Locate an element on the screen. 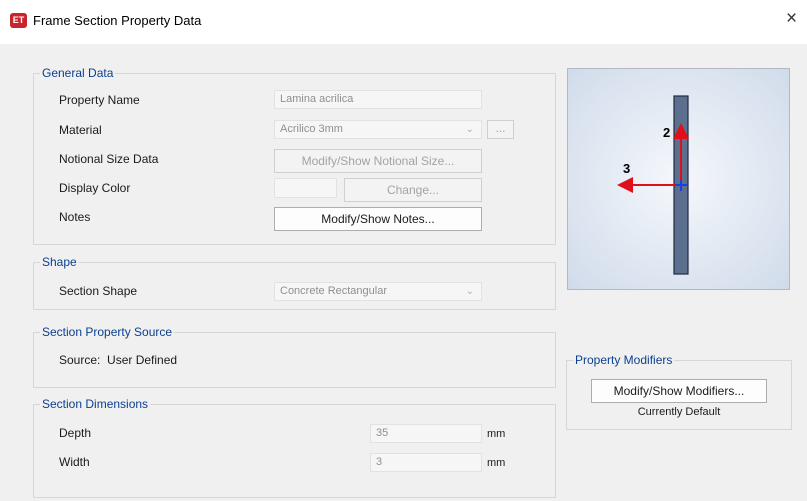 Image resolution: width=807 pixels, height=501 pixels. depth-field: 35 is located at coordinates (426, 433).